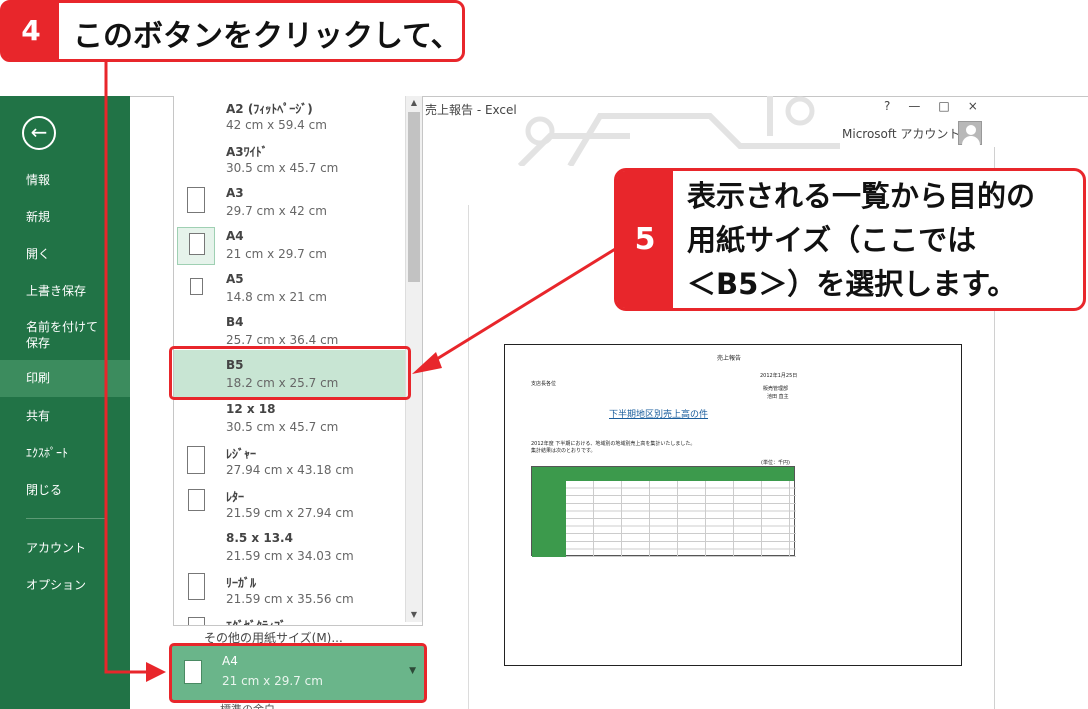  I want to click on paper-item-name: A3ﾜｲﾄﾞ, so click(247, 152).